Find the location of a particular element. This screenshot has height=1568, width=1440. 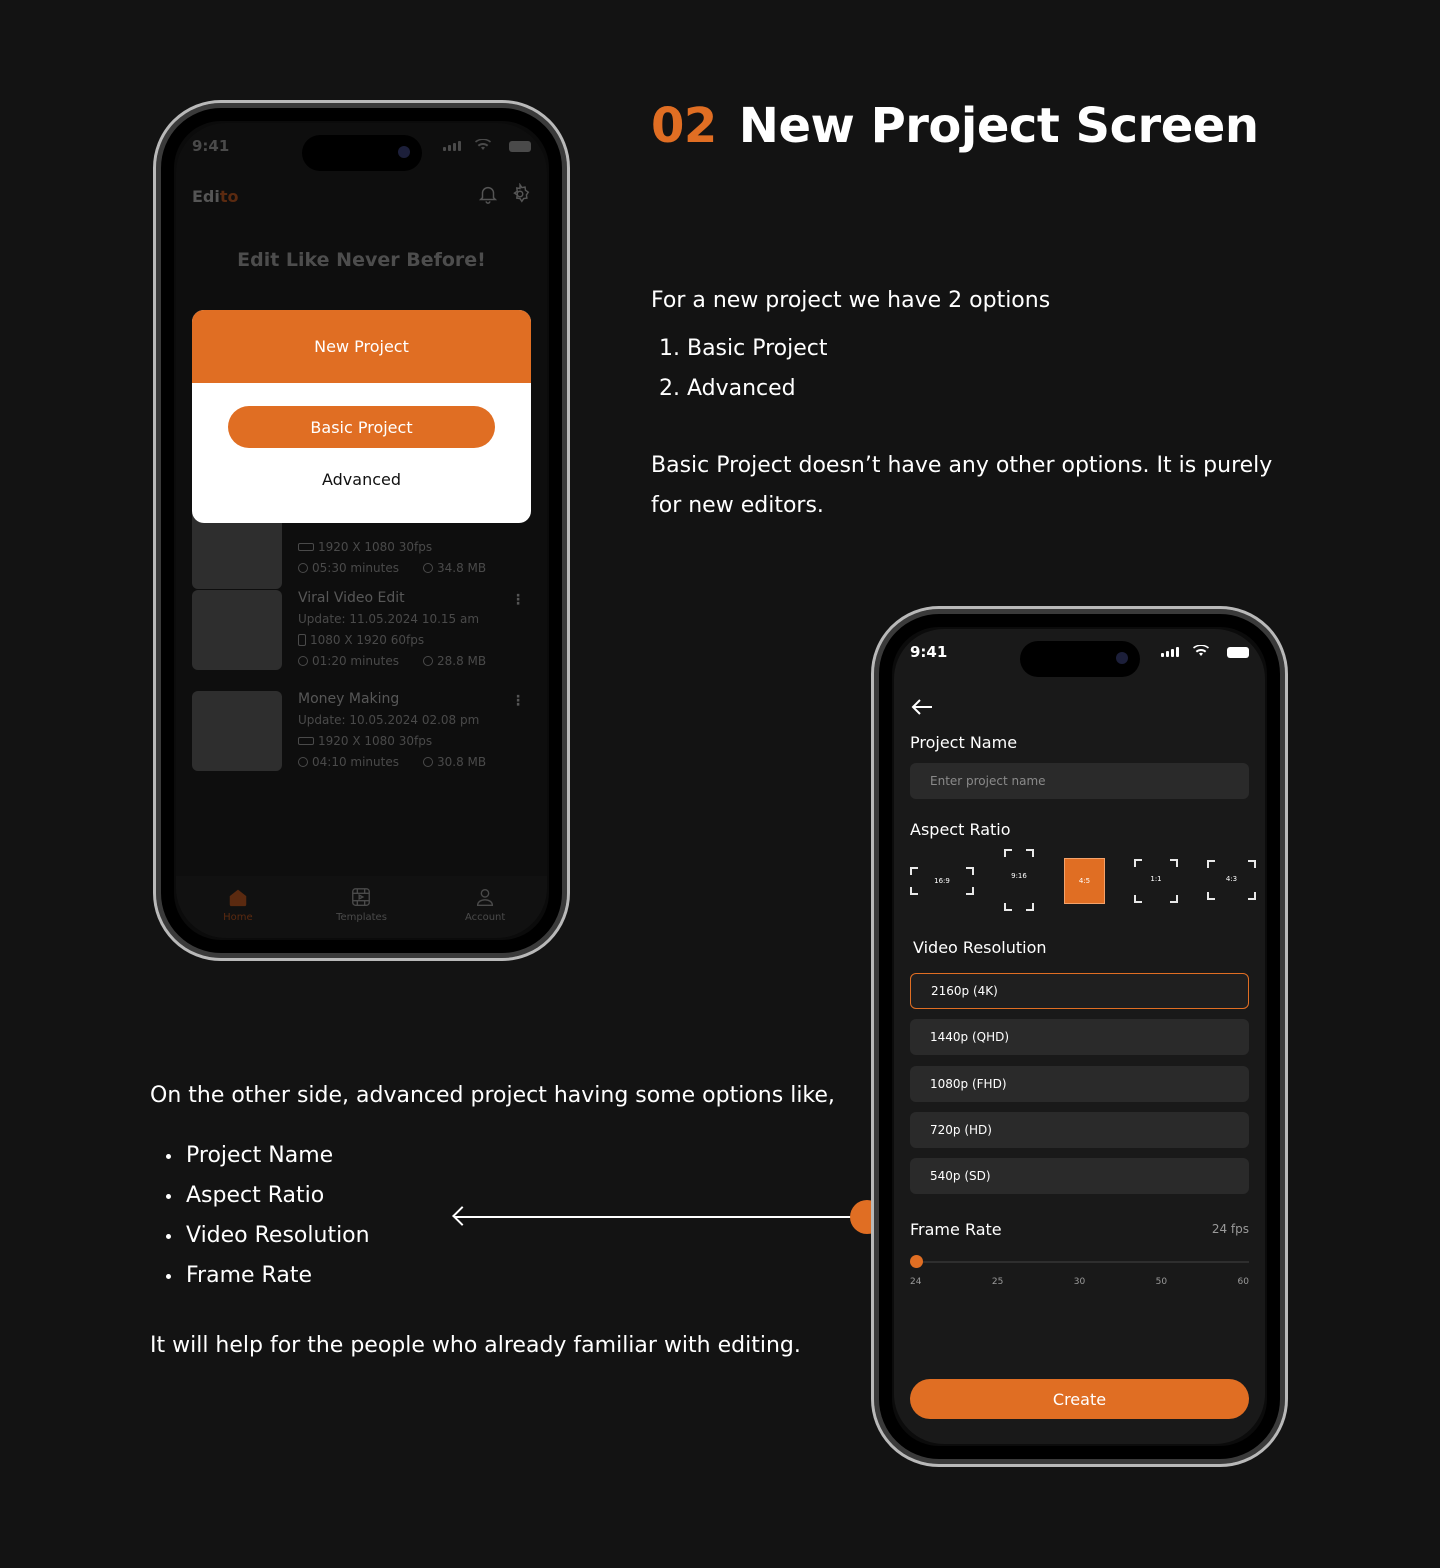

frame-rate-slider-handle is located at coordinates (916, 1261).